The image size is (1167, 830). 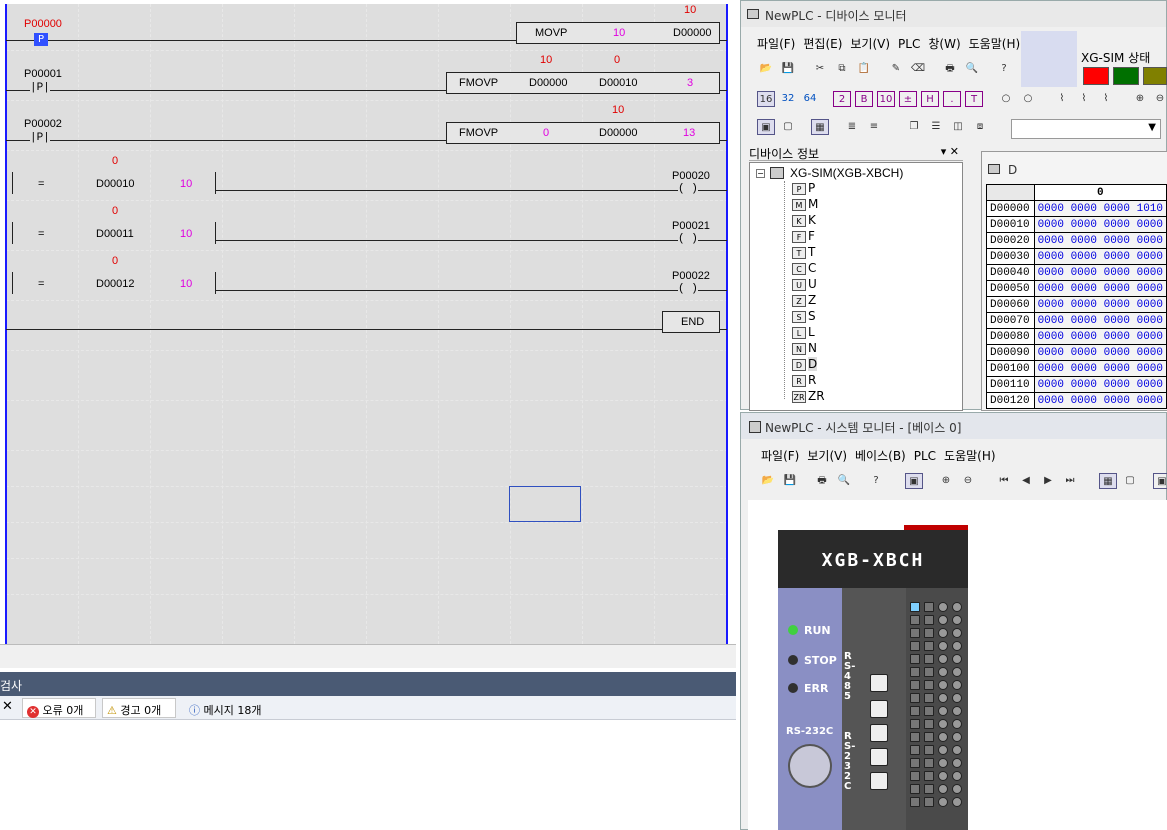 What do you see at coordinates (950, 151) in the screenshot?
I see `panel-close-icon: ▾ ✕` at bounding box center [950, 151].